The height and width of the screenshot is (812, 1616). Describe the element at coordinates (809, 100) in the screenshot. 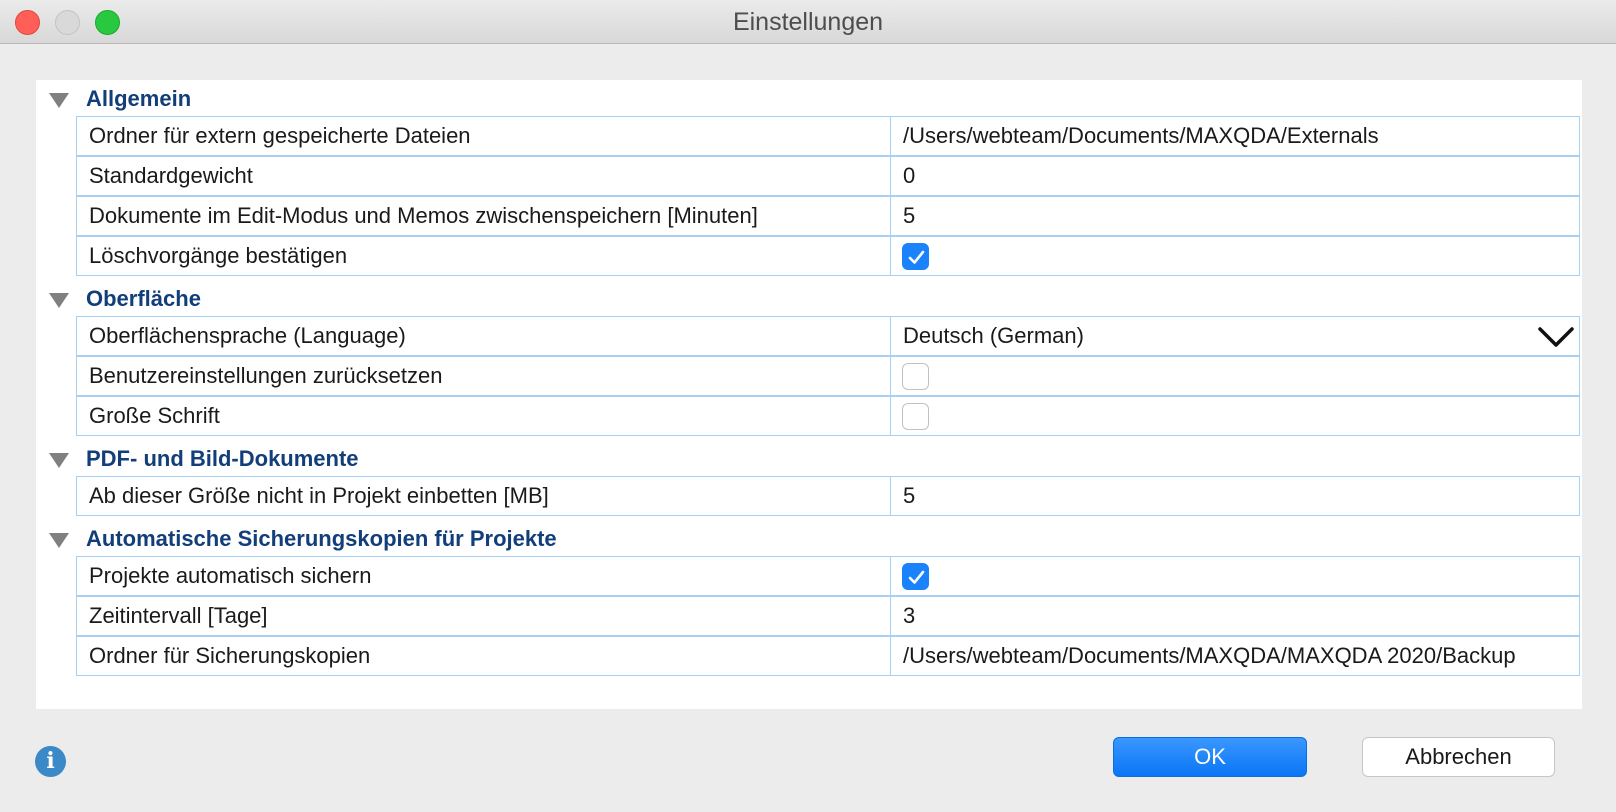

I see `section-header-allgemein: Allgemein` at that location.